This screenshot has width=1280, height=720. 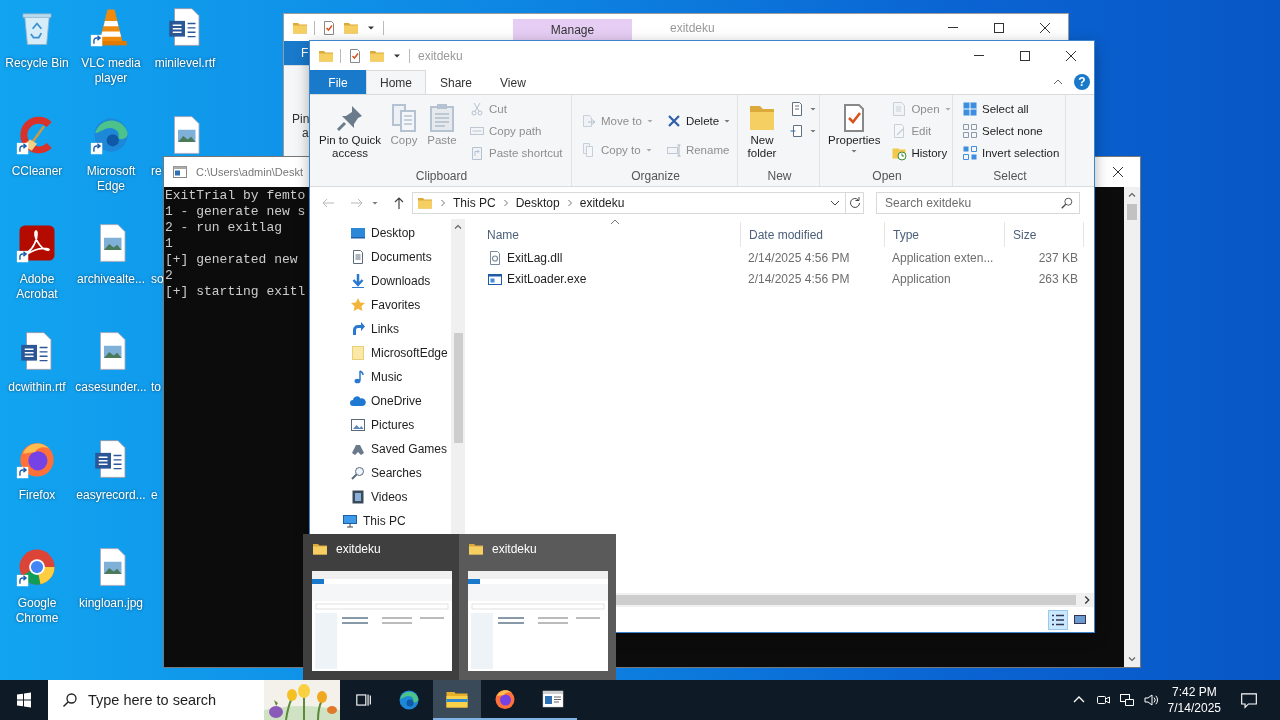 What do you see at coordinates (921, 153) in the screenshot?
I see `ribbon-button: History` at bounding box center [921, 153].